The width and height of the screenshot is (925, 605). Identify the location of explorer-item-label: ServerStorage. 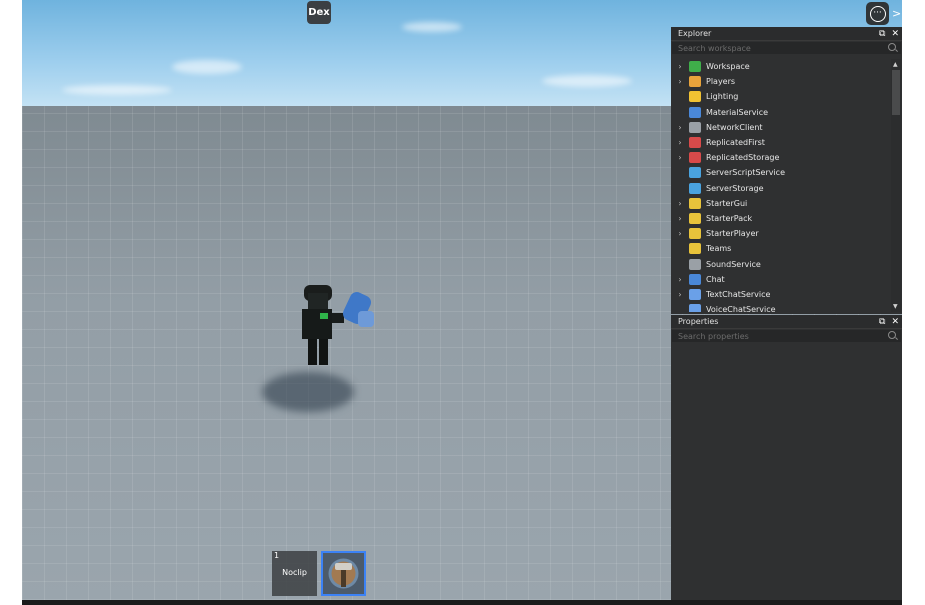
(735, 188).